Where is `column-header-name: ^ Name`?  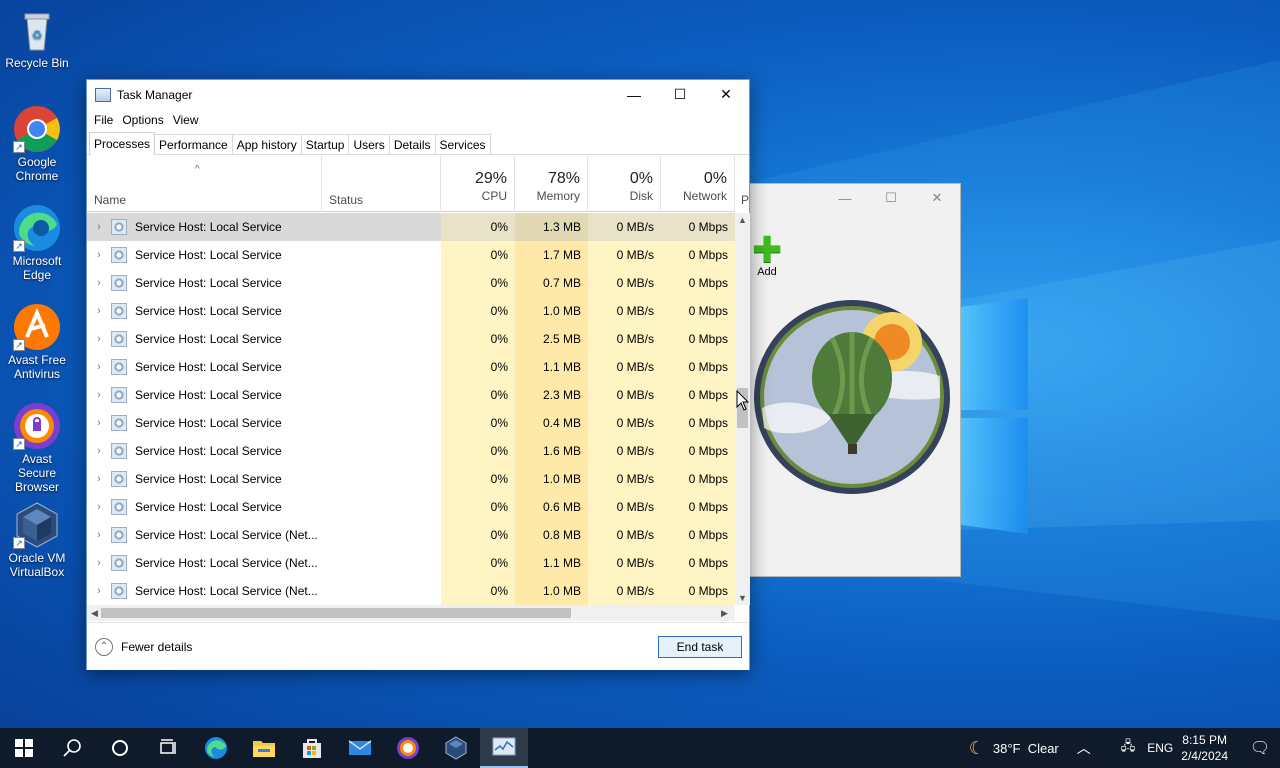 column-header-name: ^ Name is located at coordinates (204, 184).